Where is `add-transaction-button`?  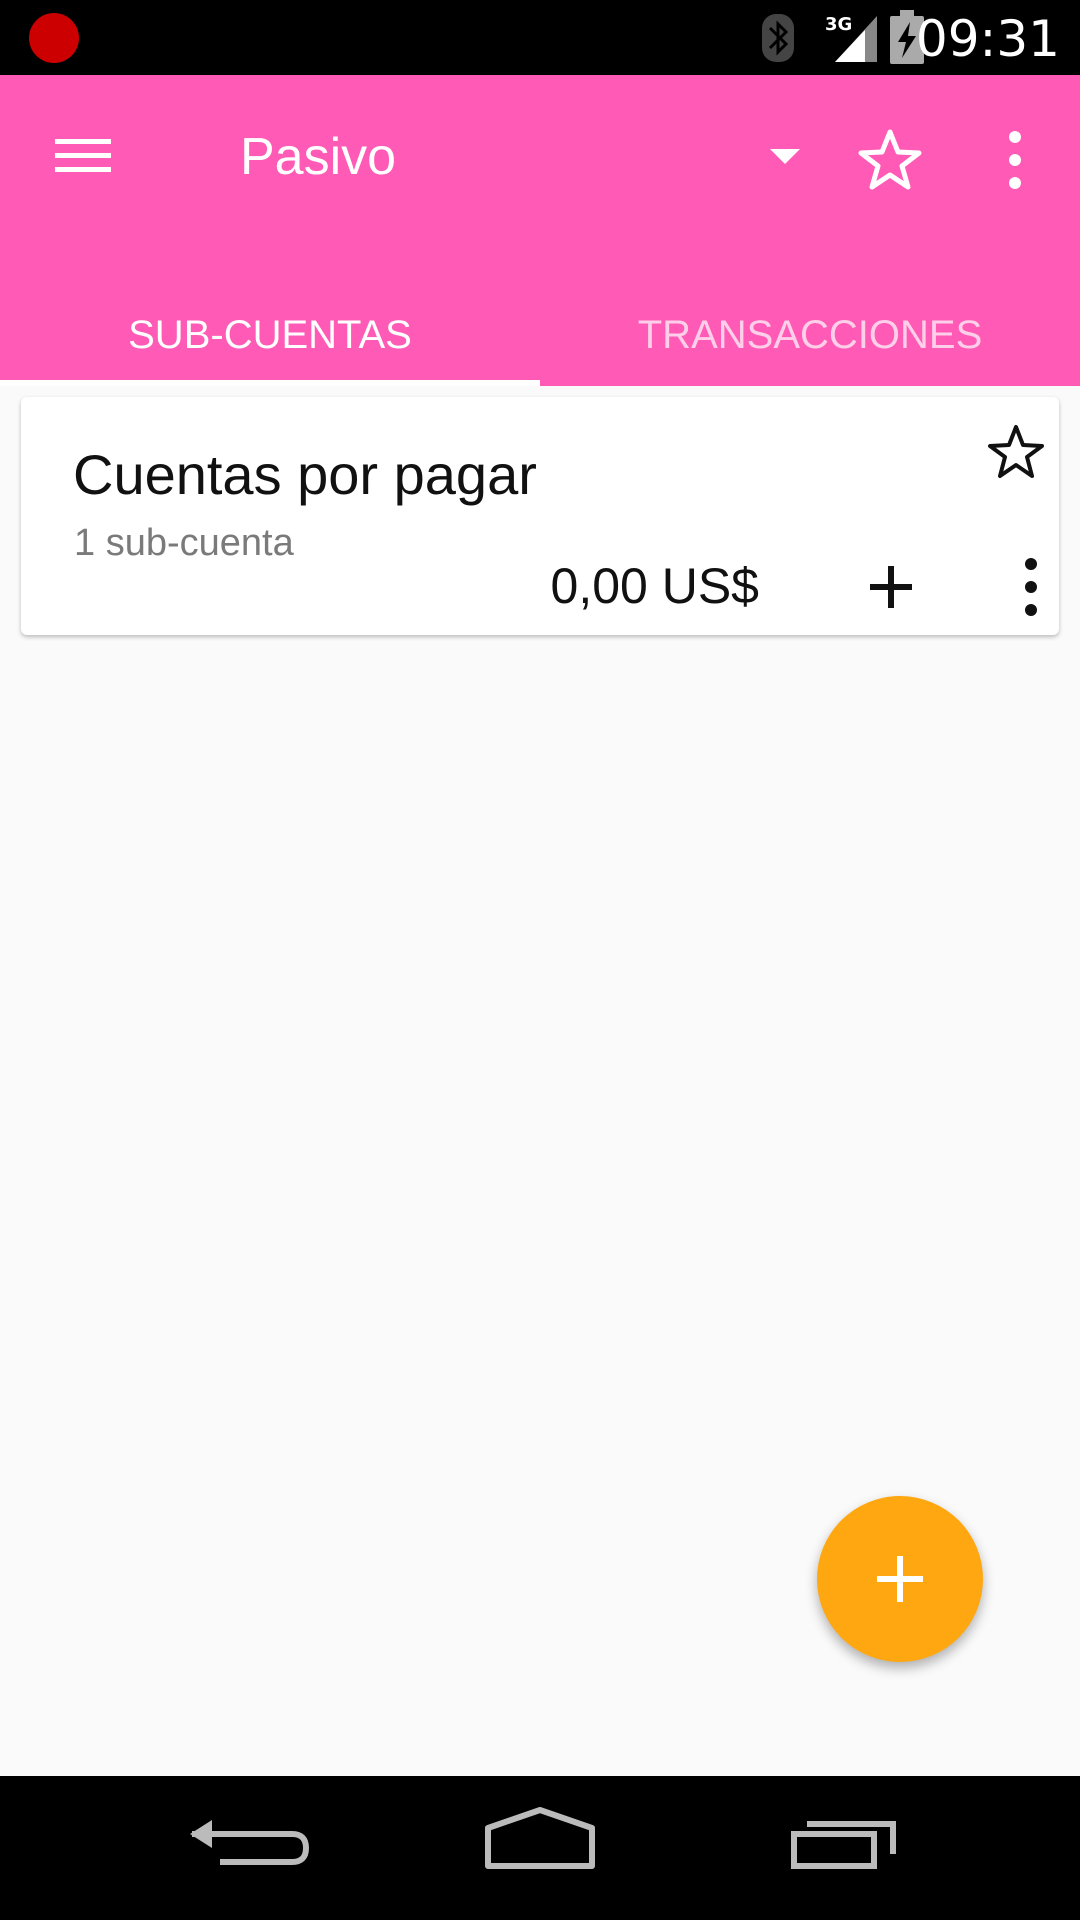 add-transaction-button is located at coordinates (891, 587).